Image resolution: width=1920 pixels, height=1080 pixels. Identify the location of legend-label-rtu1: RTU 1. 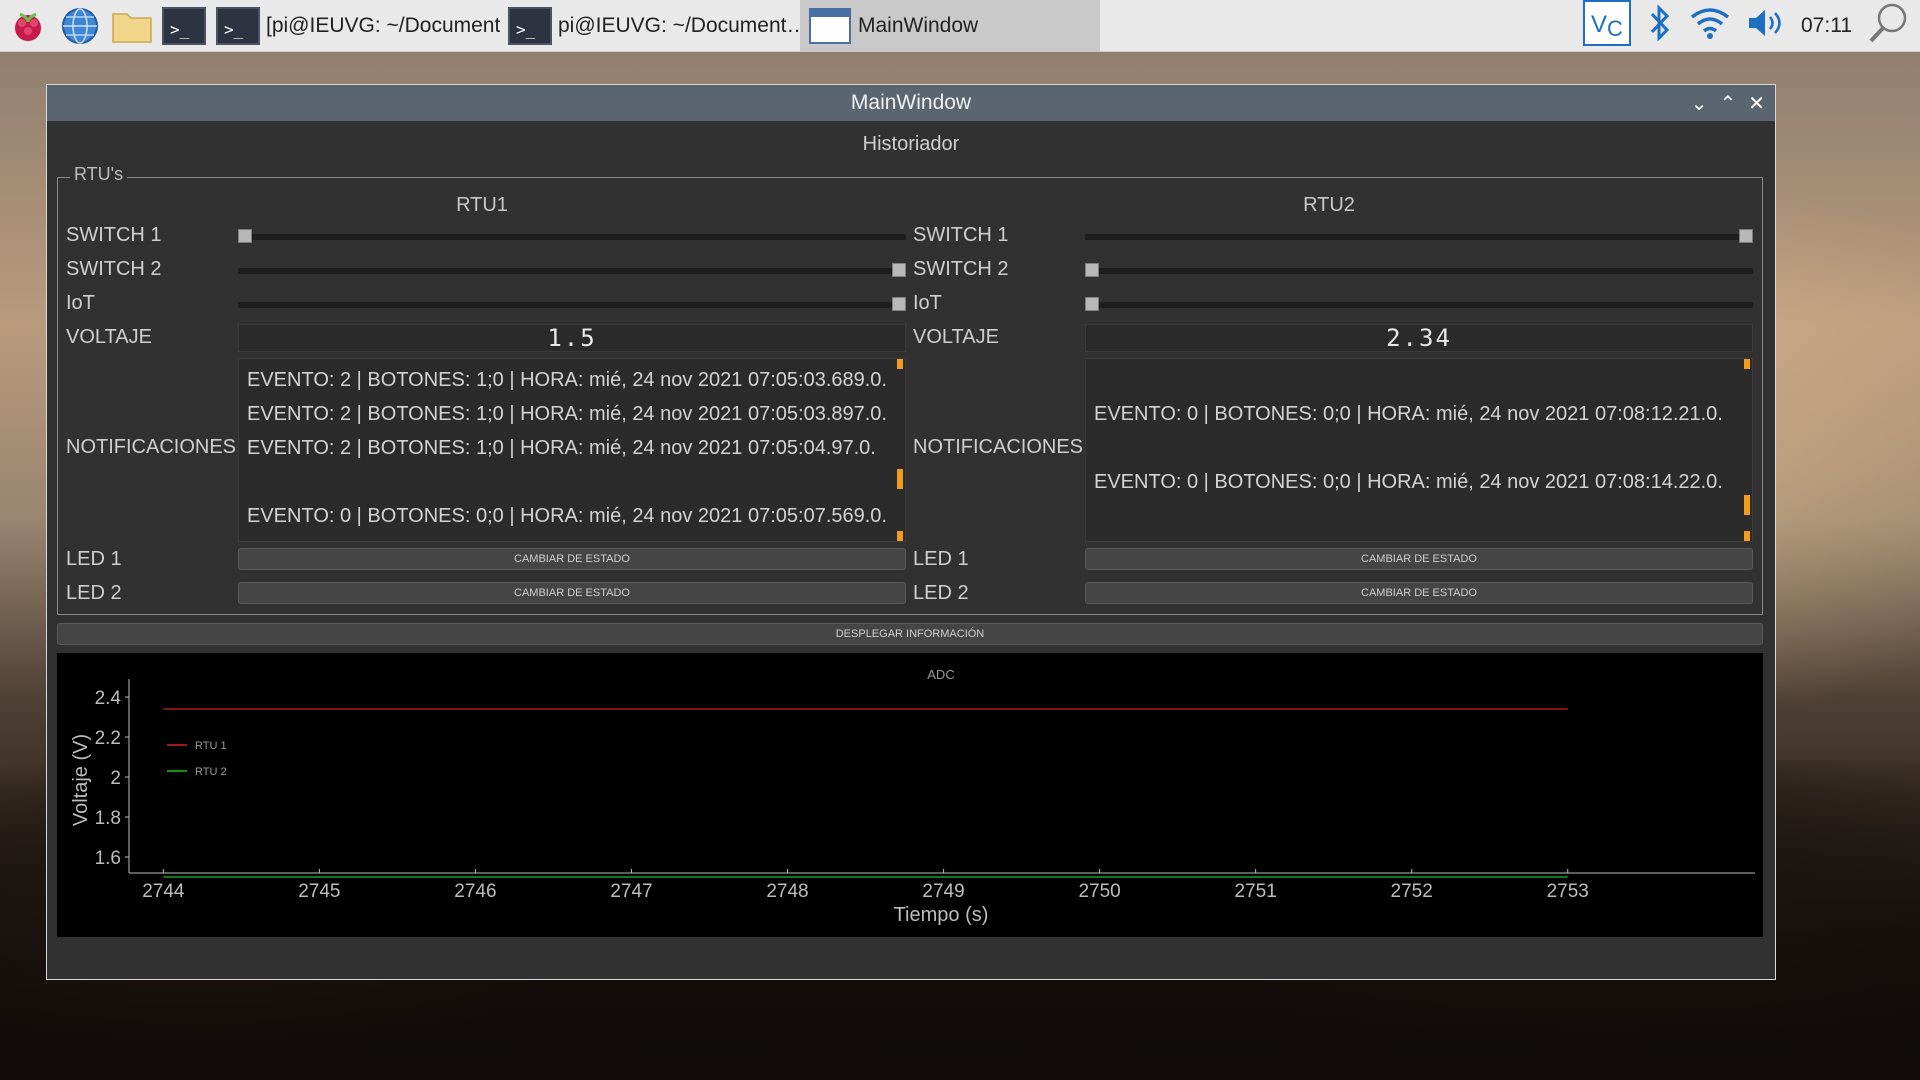
(211, 746).